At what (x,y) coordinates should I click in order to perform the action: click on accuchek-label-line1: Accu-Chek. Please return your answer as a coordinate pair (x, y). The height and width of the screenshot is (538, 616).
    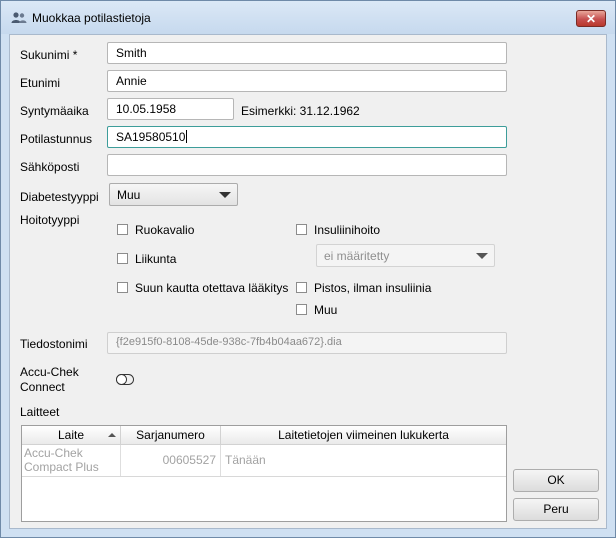
    Looking at the image, I should click on (49, 372).